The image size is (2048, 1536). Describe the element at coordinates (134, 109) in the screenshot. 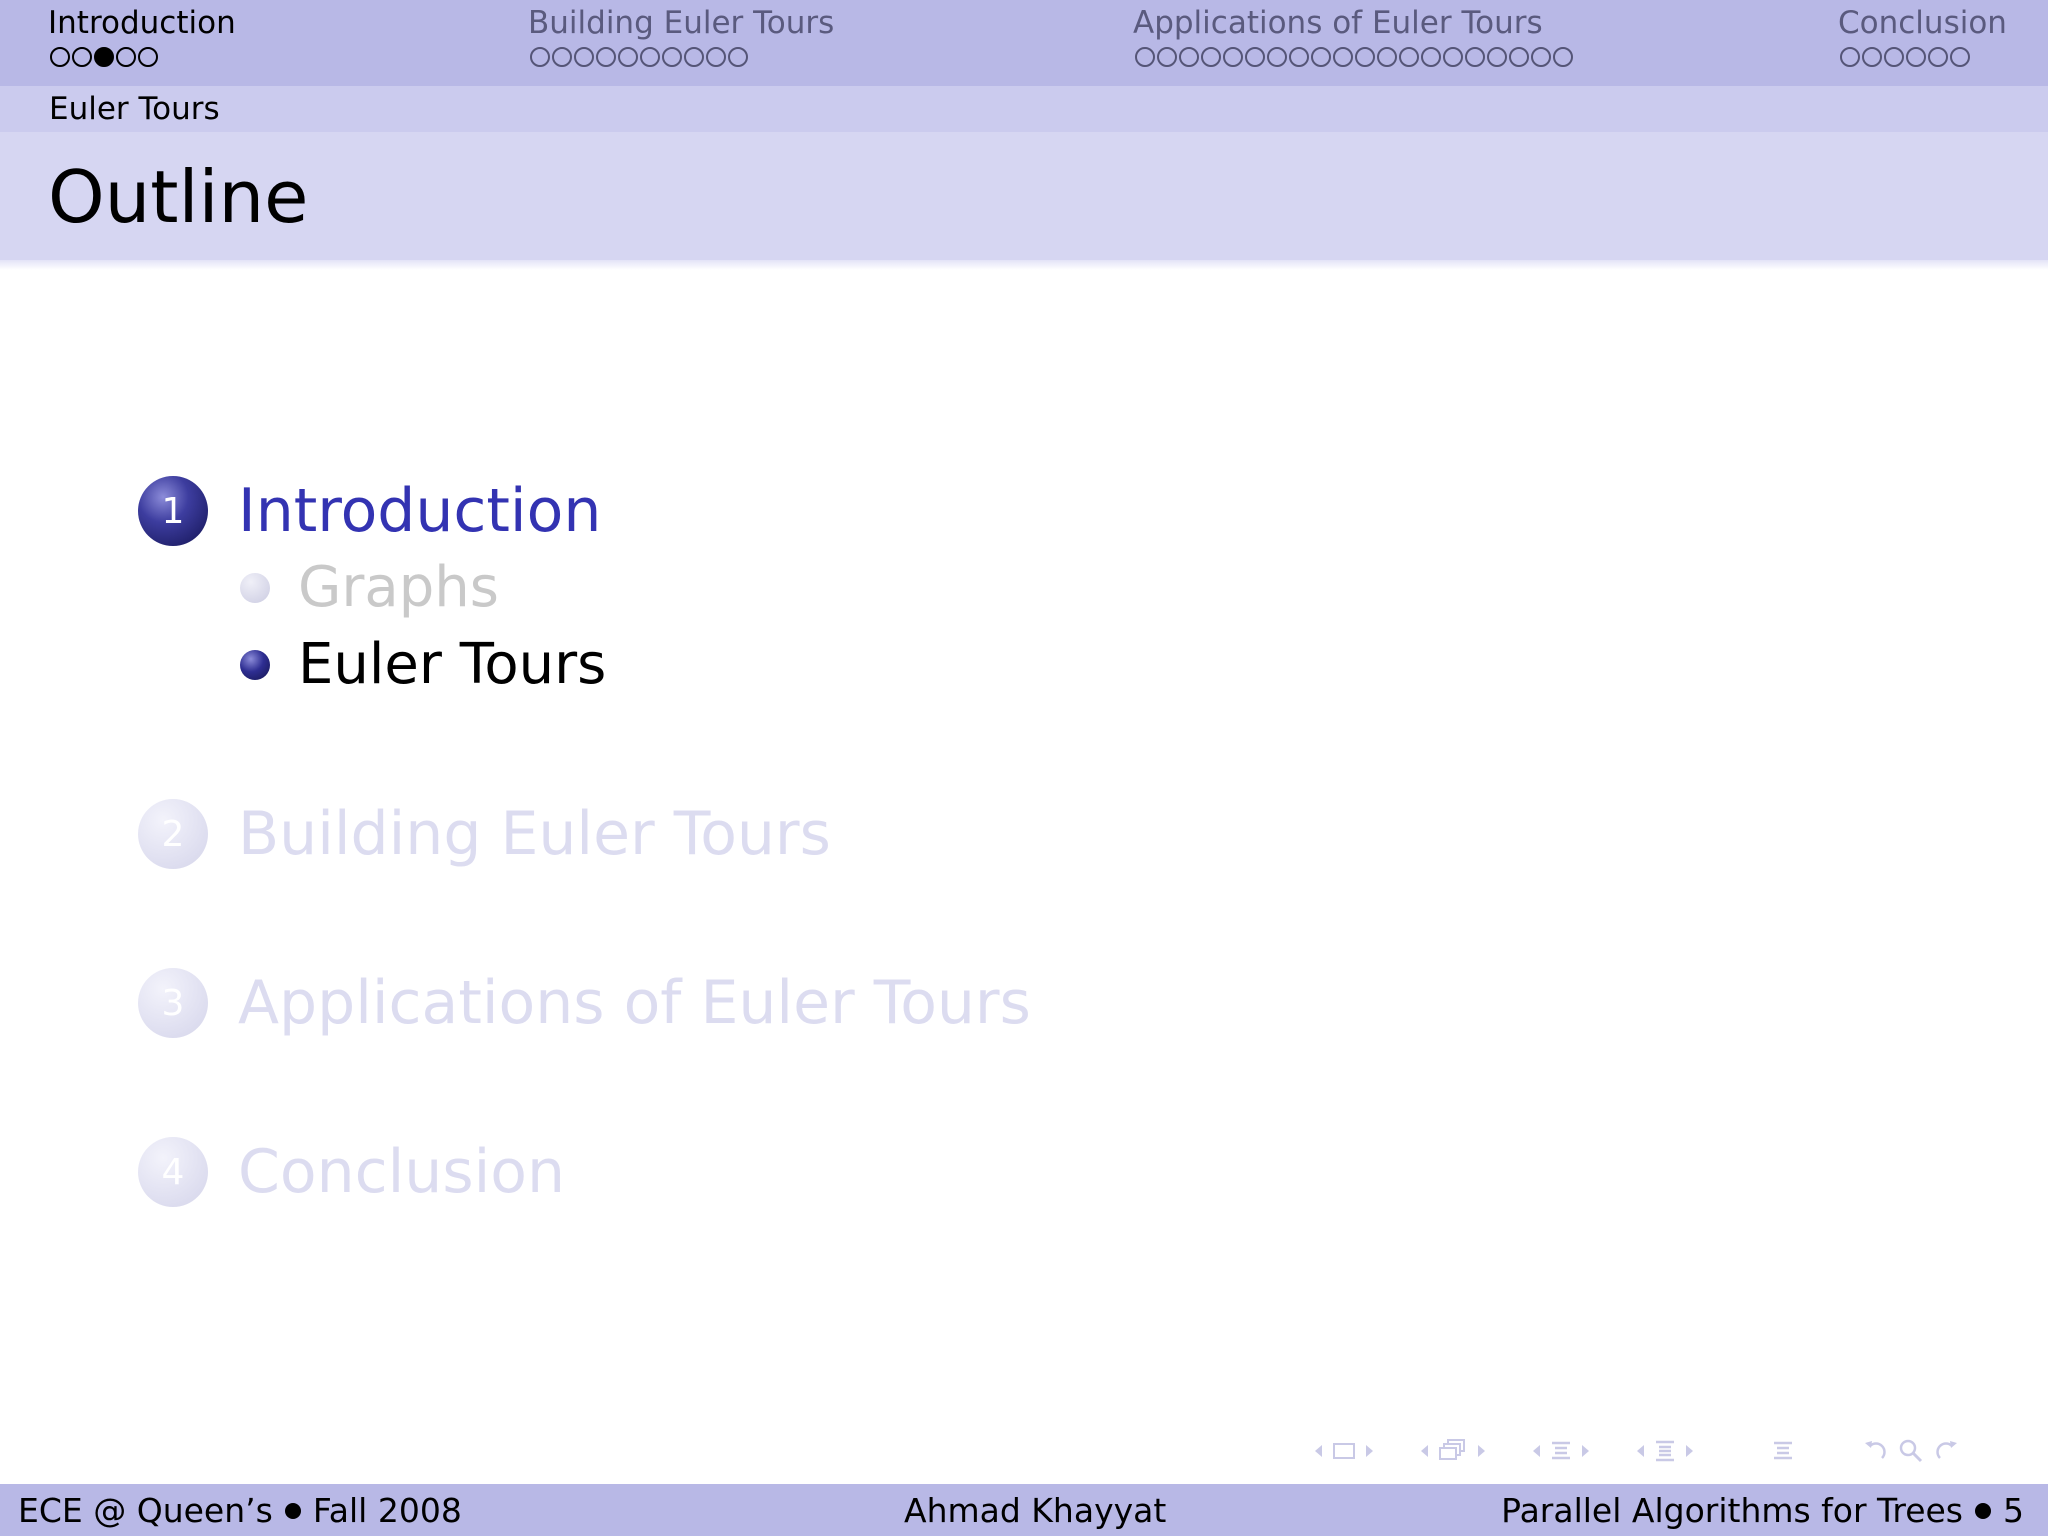

I see `current-subsection: Euler Tours` at that location.